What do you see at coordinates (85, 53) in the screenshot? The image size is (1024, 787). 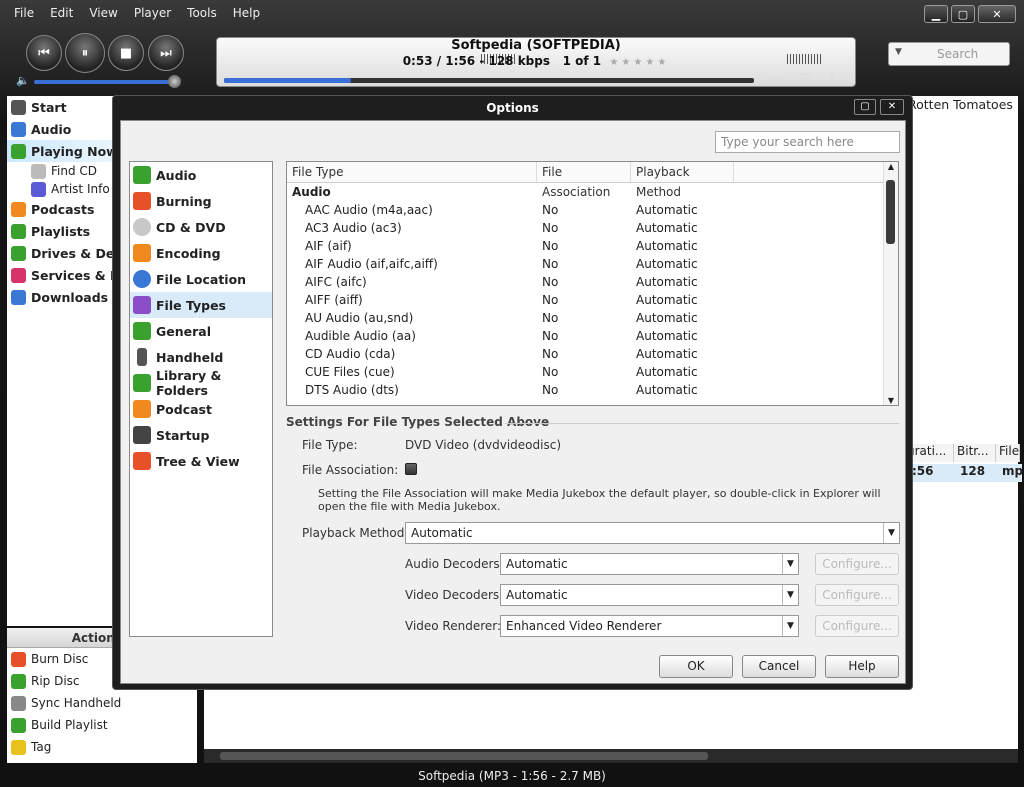 I see `pause-button: ⏸` at bounding box center [85, 53].